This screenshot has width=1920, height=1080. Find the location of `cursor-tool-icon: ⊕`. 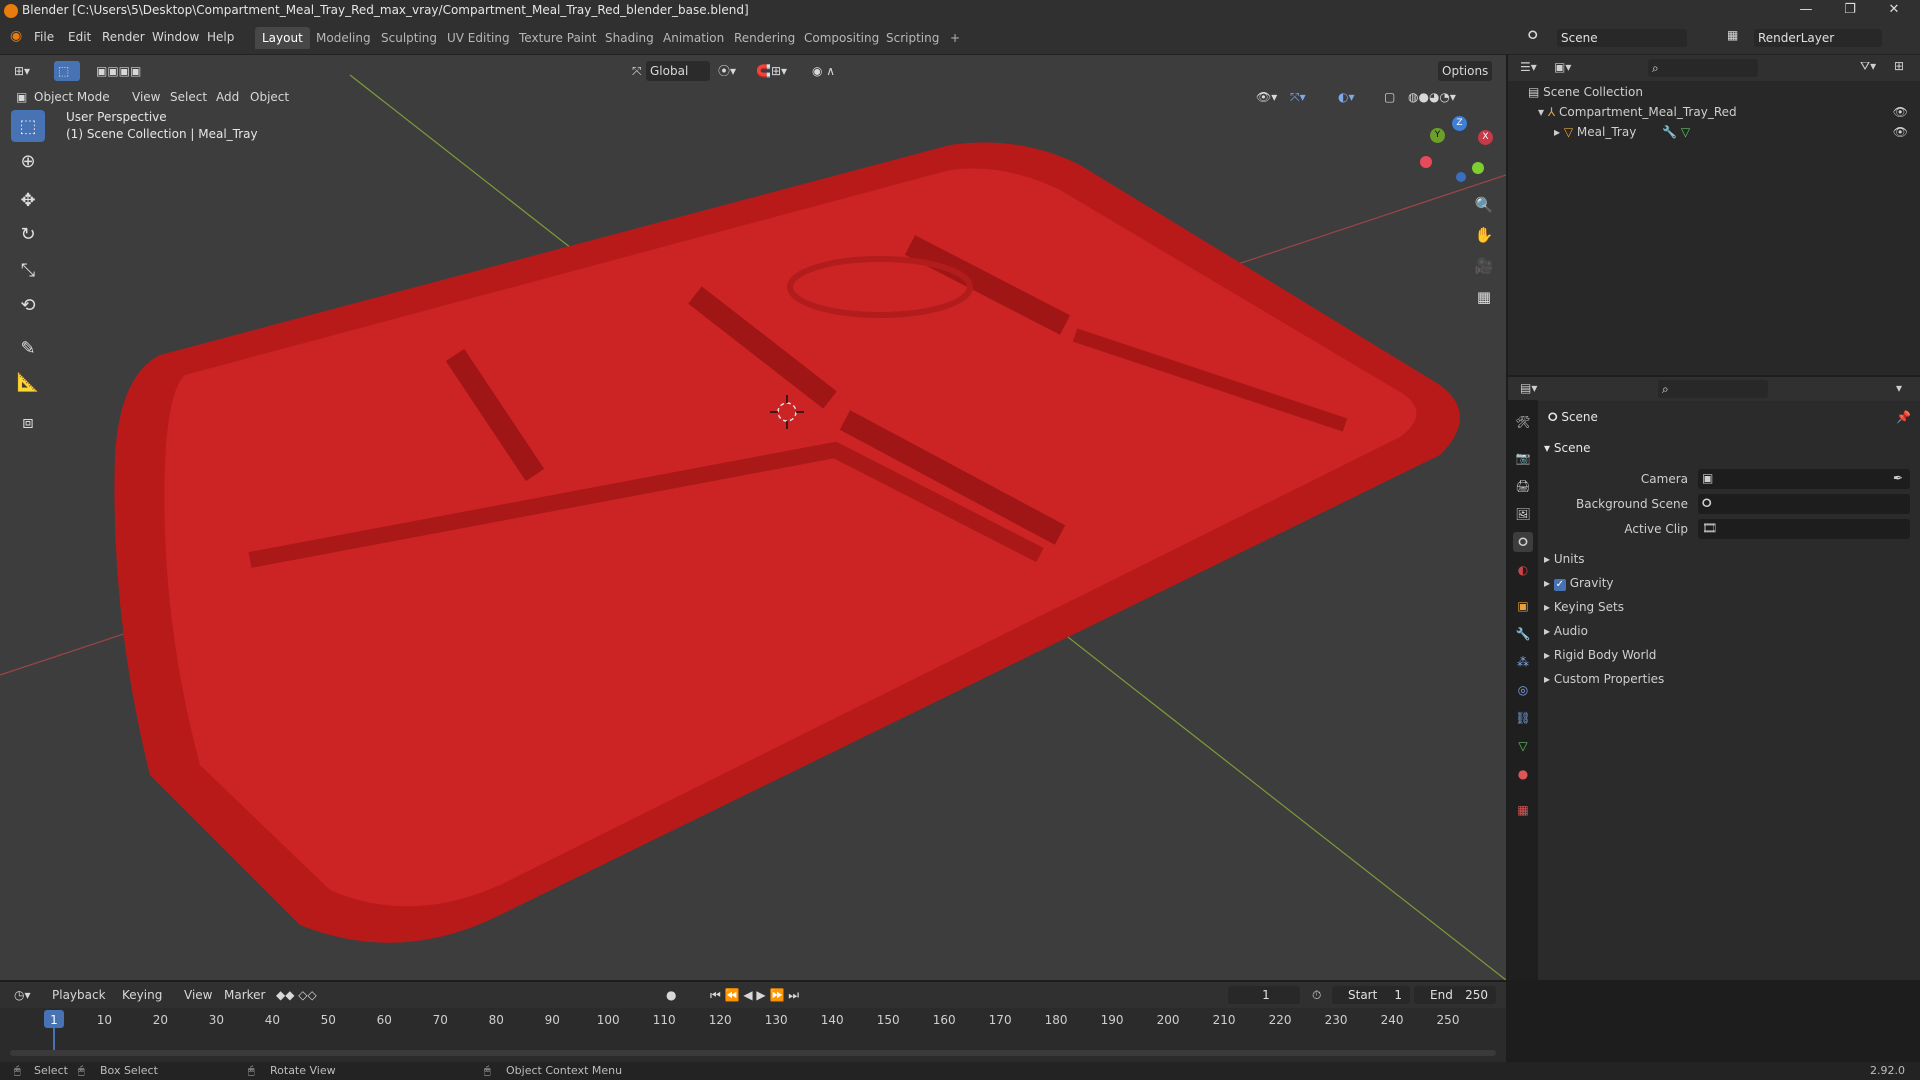

cursor-tool-icon: ⊕ is located at coordinates (28, 161).